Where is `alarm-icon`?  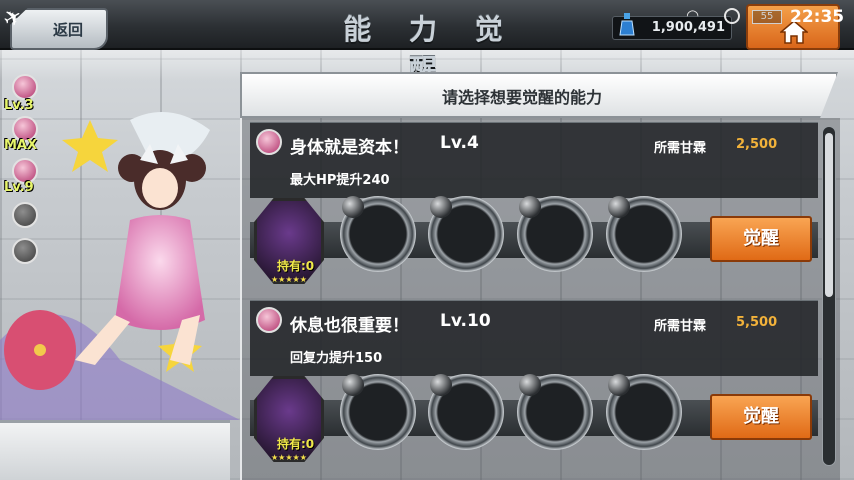 alarm-icon is located at coordinates (732, 16).